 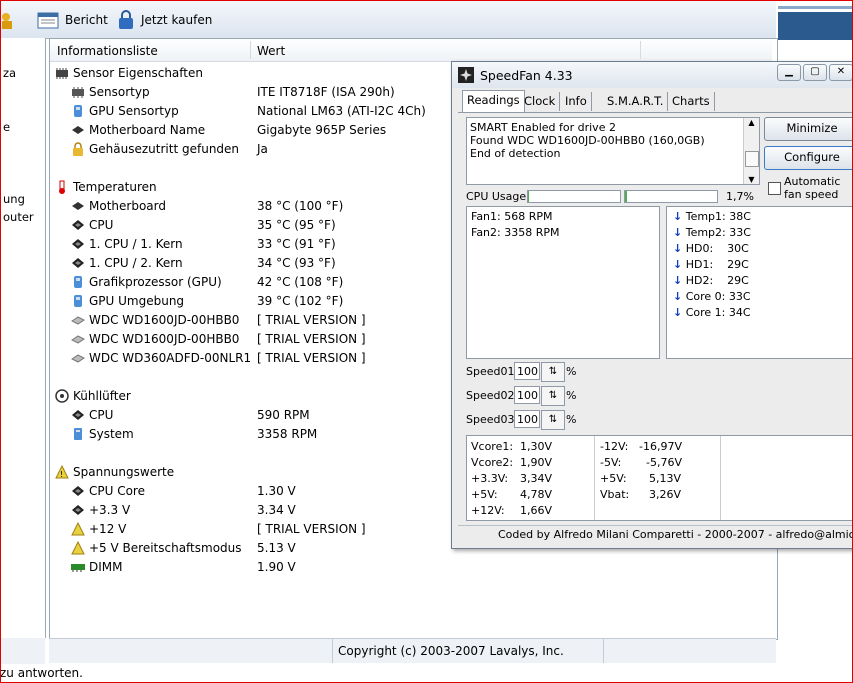 What do you see at coordinates (62, 396) in the screenshot?
I see `fan-icon` at bounding box center [62, 396].